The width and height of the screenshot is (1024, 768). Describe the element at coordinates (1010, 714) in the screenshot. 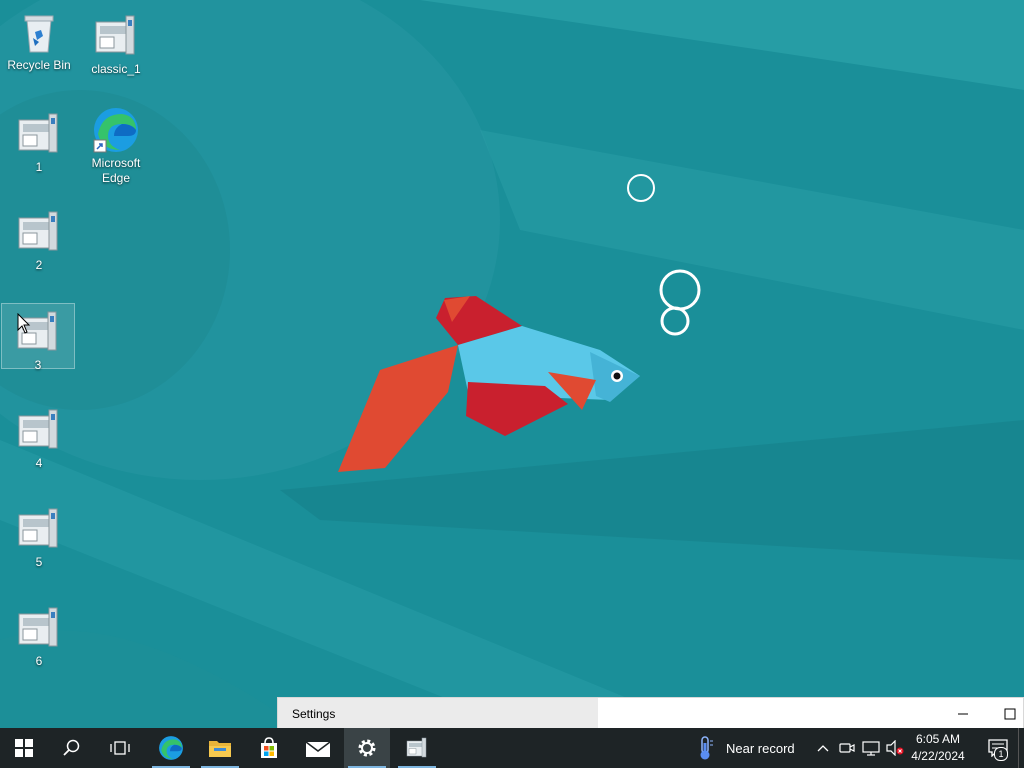

I see `maximize-button` at that location.